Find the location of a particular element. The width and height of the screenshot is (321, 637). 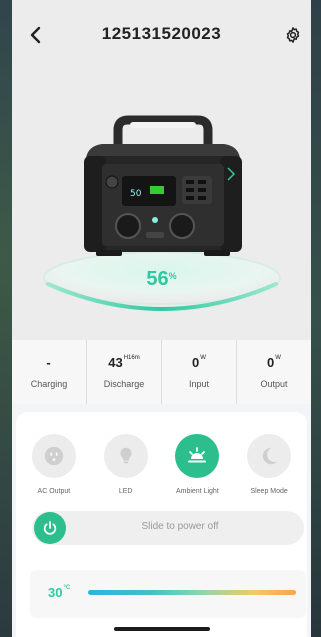

stat-charging: - Charging is located at coordinates (49, 372).